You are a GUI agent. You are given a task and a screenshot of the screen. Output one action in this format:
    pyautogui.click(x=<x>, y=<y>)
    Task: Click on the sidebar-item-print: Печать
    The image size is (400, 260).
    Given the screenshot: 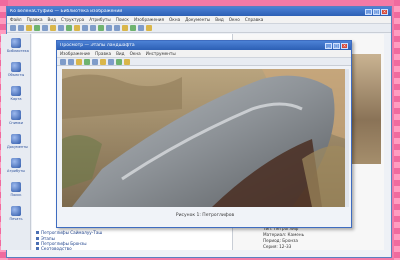 What is the action you would take?
    pyautogui.click(x=16, y=213)
    